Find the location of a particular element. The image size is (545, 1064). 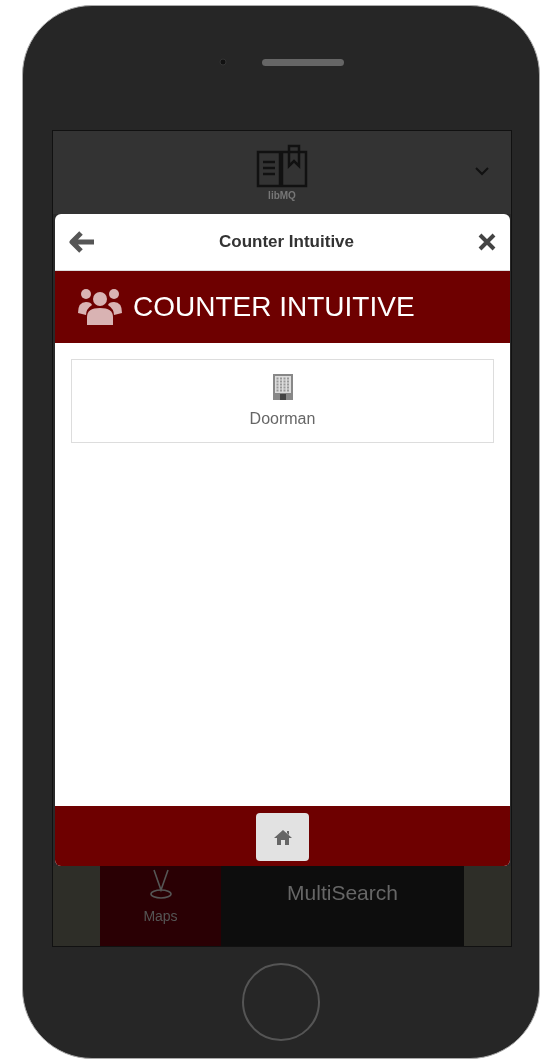

dialog-heading: COUNTER INTUITIVE is located at coordinates (274, 307).